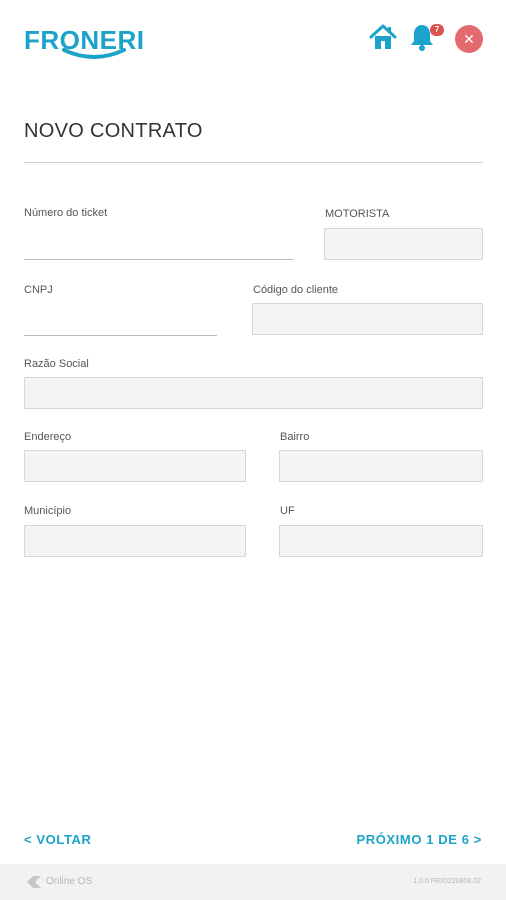 Image resolution: width=506 pixels, height=900 pixels. What do you see at coordinates (48, 511) in the screenshot?
I see `city-label: Município` at bounding box center [48, 511].